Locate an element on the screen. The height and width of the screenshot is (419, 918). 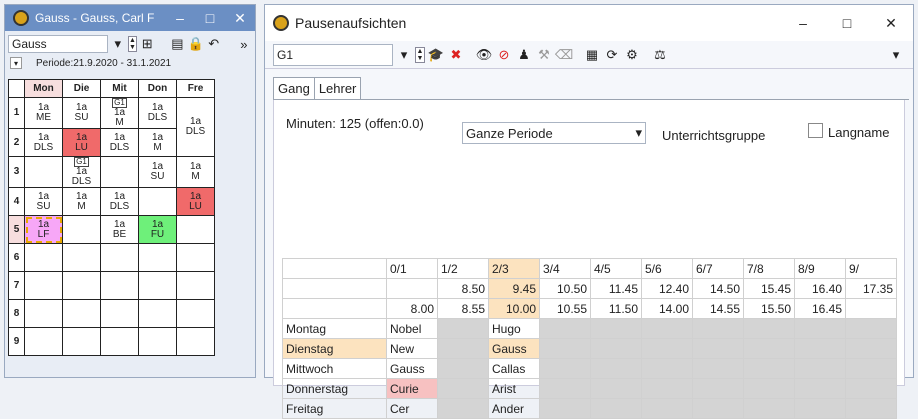
print-icon: ▤ is located at coordinates (177, 44).